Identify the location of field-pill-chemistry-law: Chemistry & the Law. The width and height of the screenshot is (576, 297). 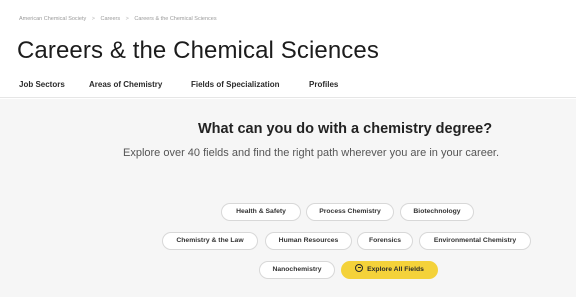
(210, 241).